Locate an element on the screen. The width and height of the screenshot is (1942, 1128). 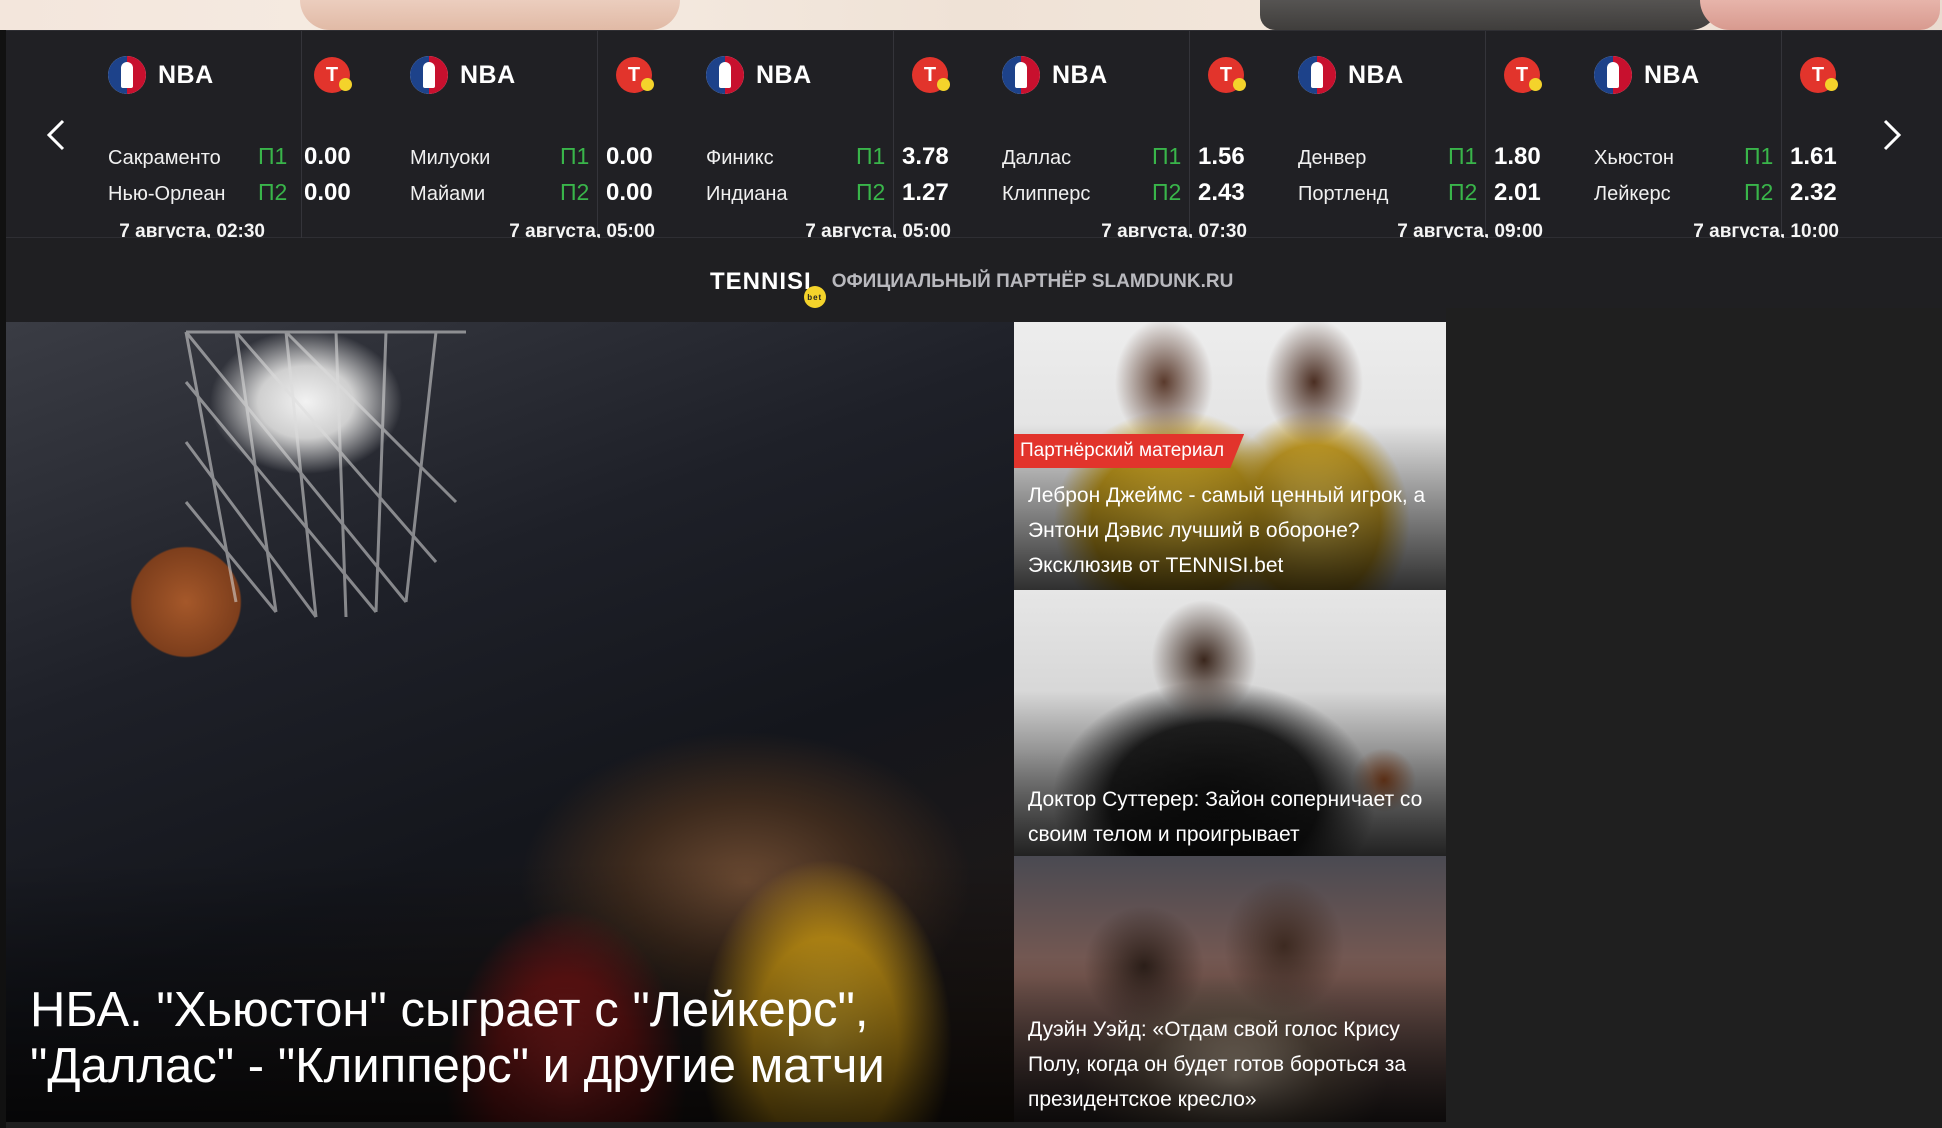
team-home: Финикс is located at coordinates (740, 158).